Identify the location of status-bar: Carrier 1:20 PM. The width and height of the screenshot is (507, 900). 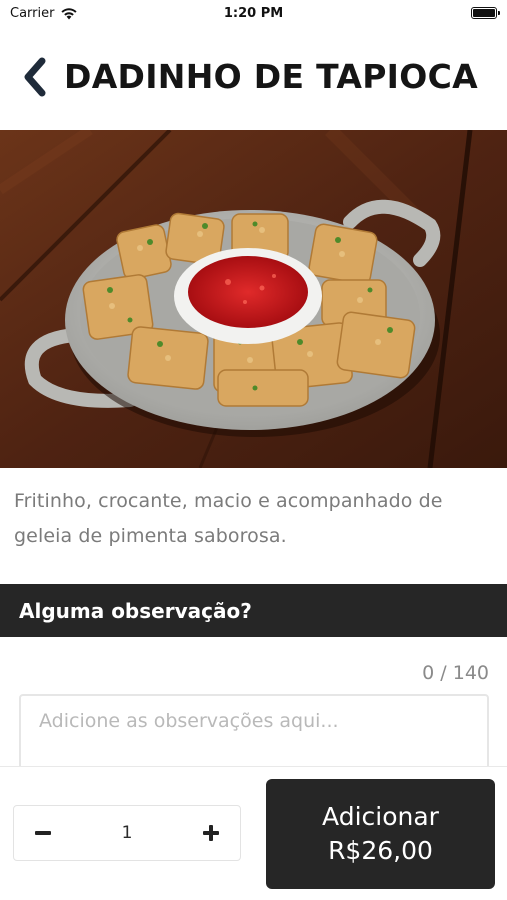
(253, 14).